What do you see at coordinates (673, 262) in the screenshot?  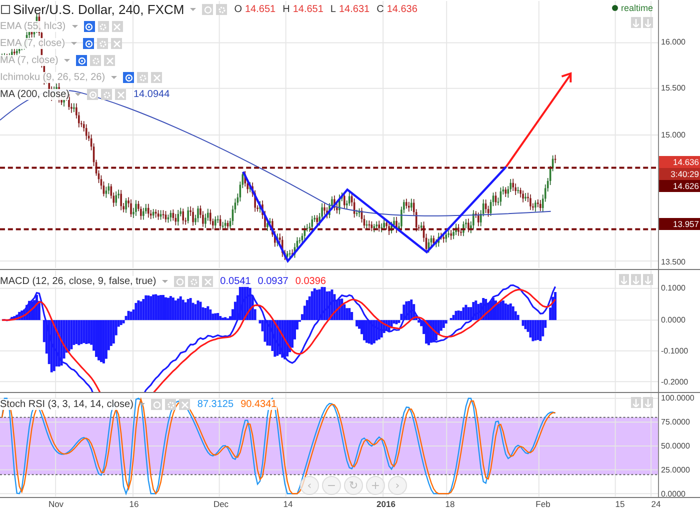 I see `axis-label: 13.500` at bounding box center [673, 262].